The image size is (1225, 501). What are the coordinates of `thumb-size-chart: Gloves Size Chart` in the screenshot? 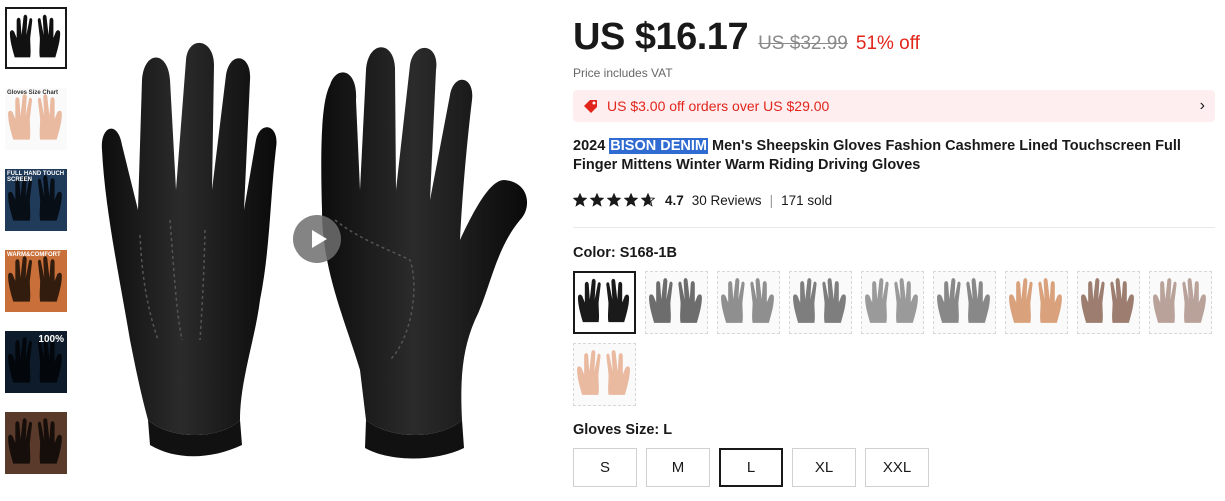 It's located at (36, 119).